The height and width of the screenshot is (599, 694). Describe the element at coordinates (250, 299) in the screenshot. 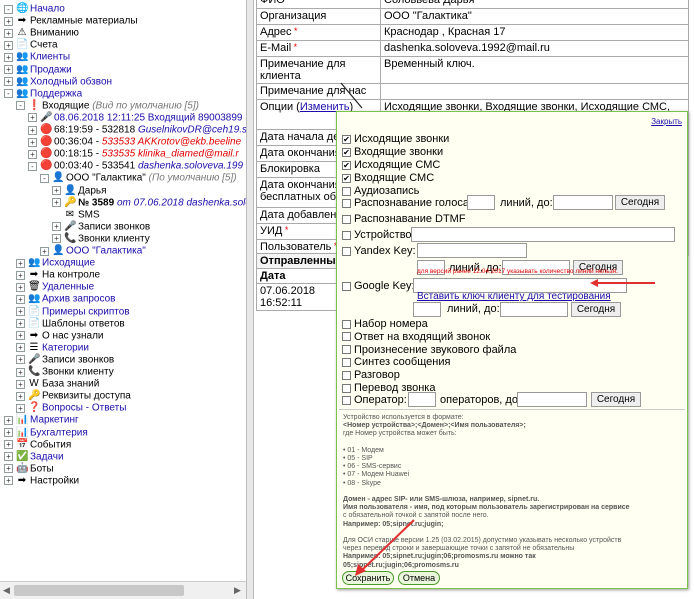

I see `splitter` at that location.